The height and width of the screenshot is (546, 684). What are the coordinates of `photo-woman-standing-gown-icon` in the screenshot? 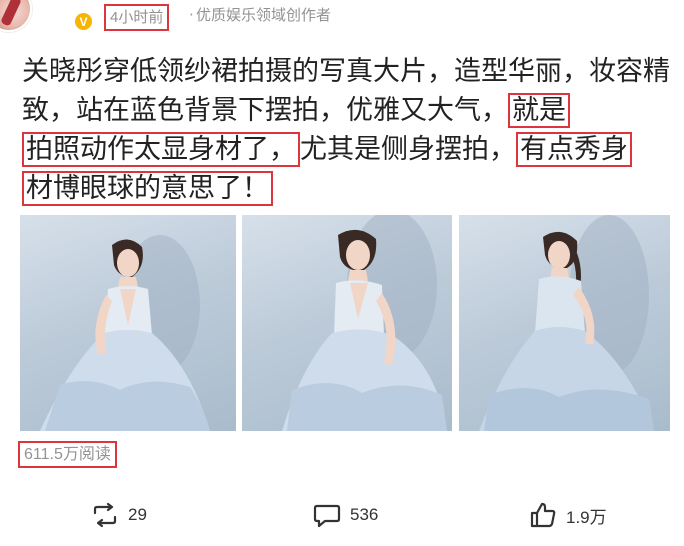 It's located at (566, 323).